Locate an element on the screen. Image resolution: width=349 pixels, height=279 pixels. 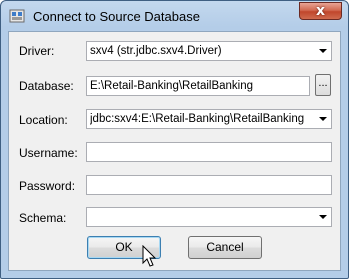
title-bar: Connect to Source Database x is located at coordinates (174, 16).